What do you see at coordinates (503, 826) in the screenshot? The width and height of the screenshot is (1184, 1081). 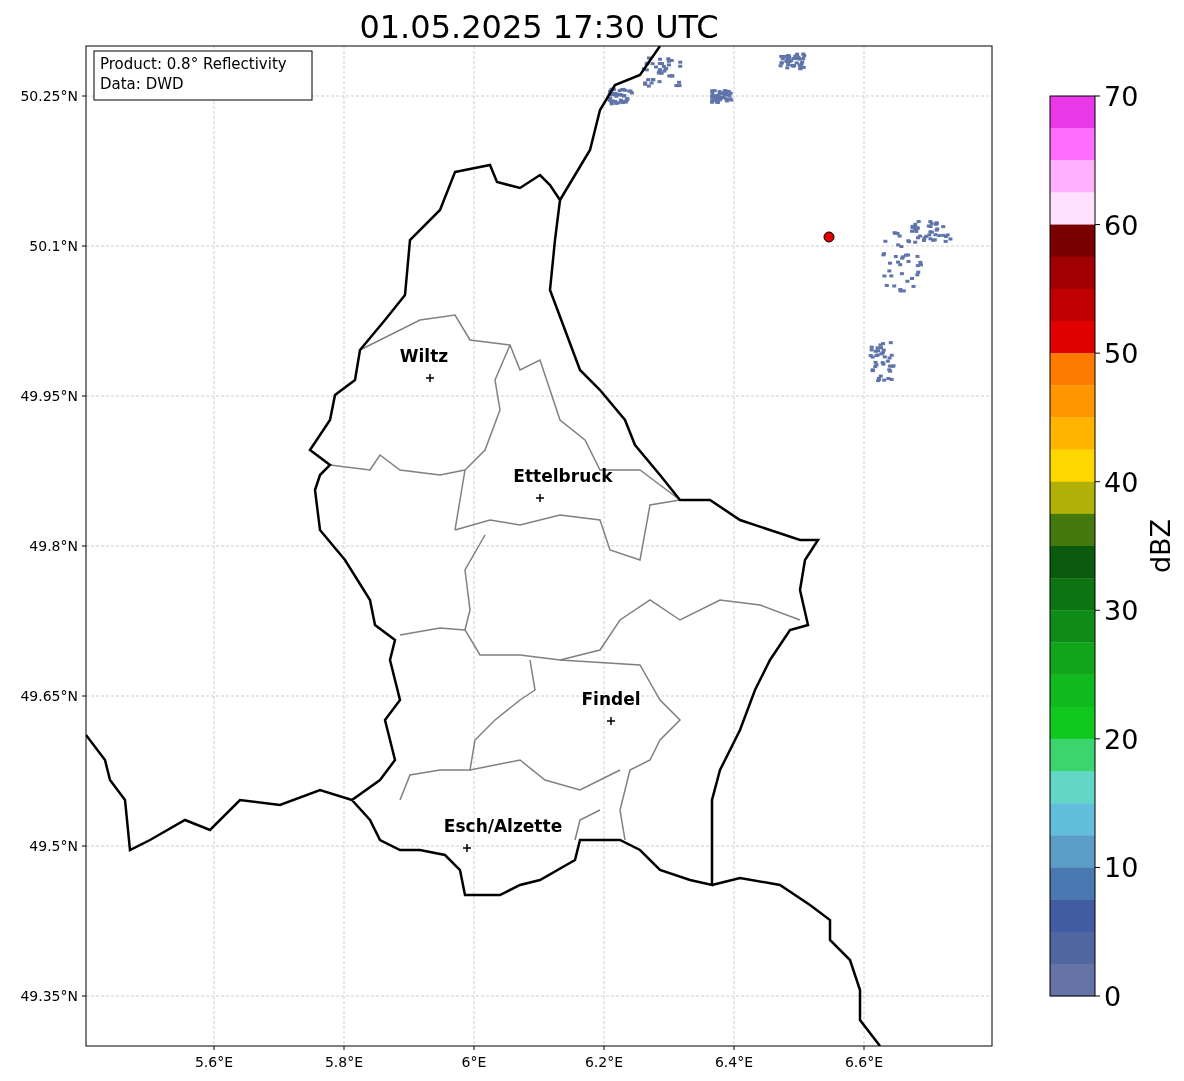 I see `city-label: Esch/Alzette` at bounding box center [503, 826].